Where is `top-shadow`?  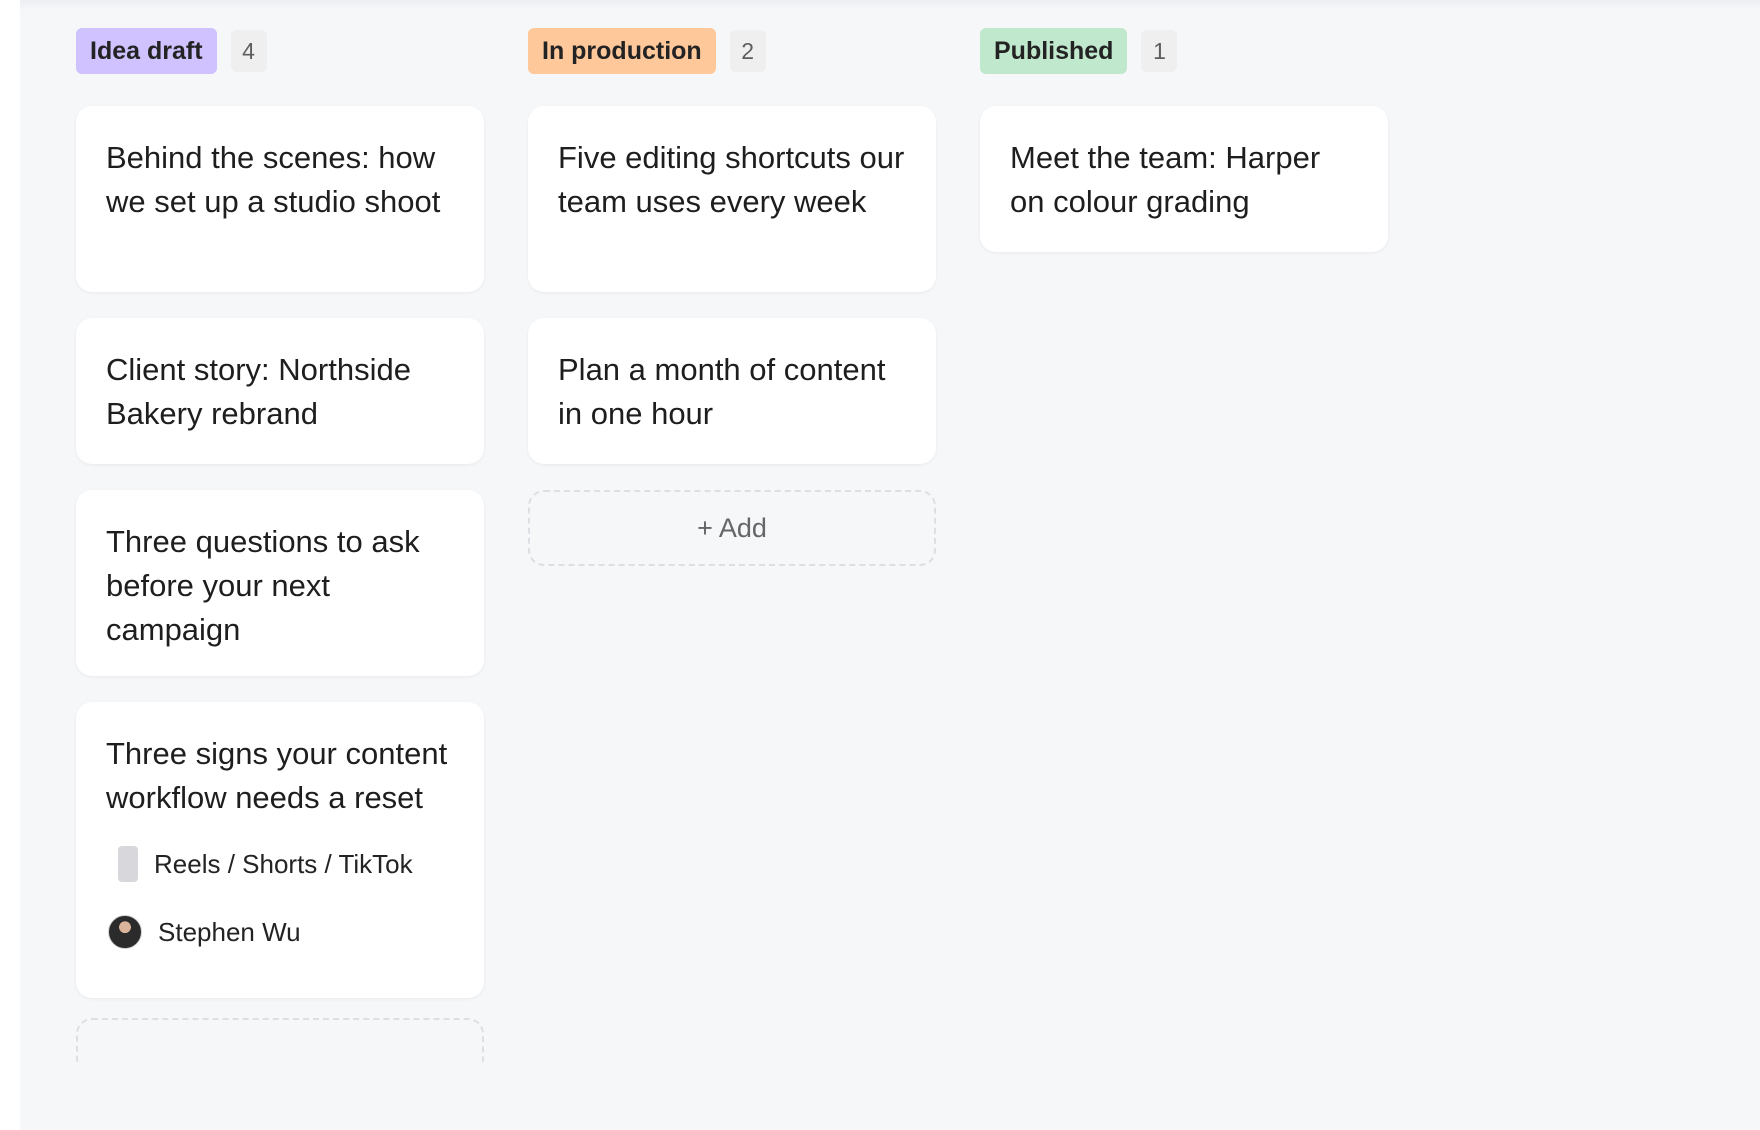 top-shadow is located at coordinates (890, 5).